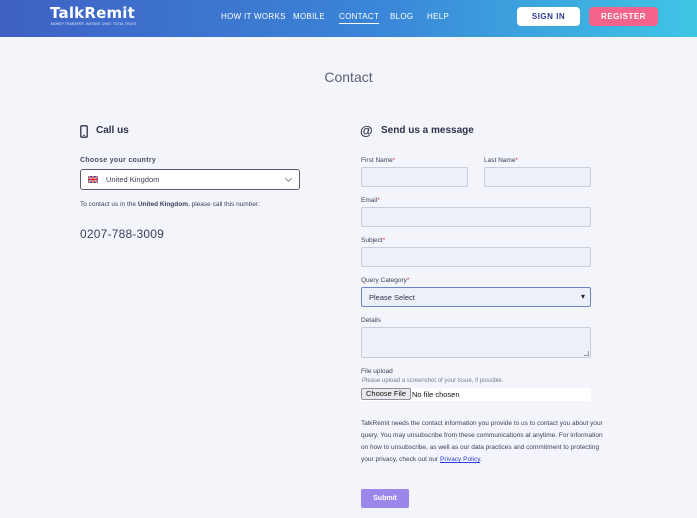 Image resolution: width=697 pixels, height=518 pixels. I want to click on contact-suffix: , please call this number:, so click(224, 204).